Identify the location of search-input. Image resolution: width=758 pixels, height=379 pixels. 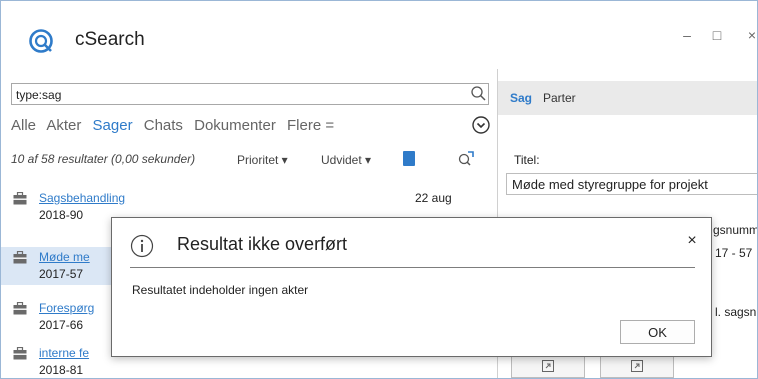
(236, 95).